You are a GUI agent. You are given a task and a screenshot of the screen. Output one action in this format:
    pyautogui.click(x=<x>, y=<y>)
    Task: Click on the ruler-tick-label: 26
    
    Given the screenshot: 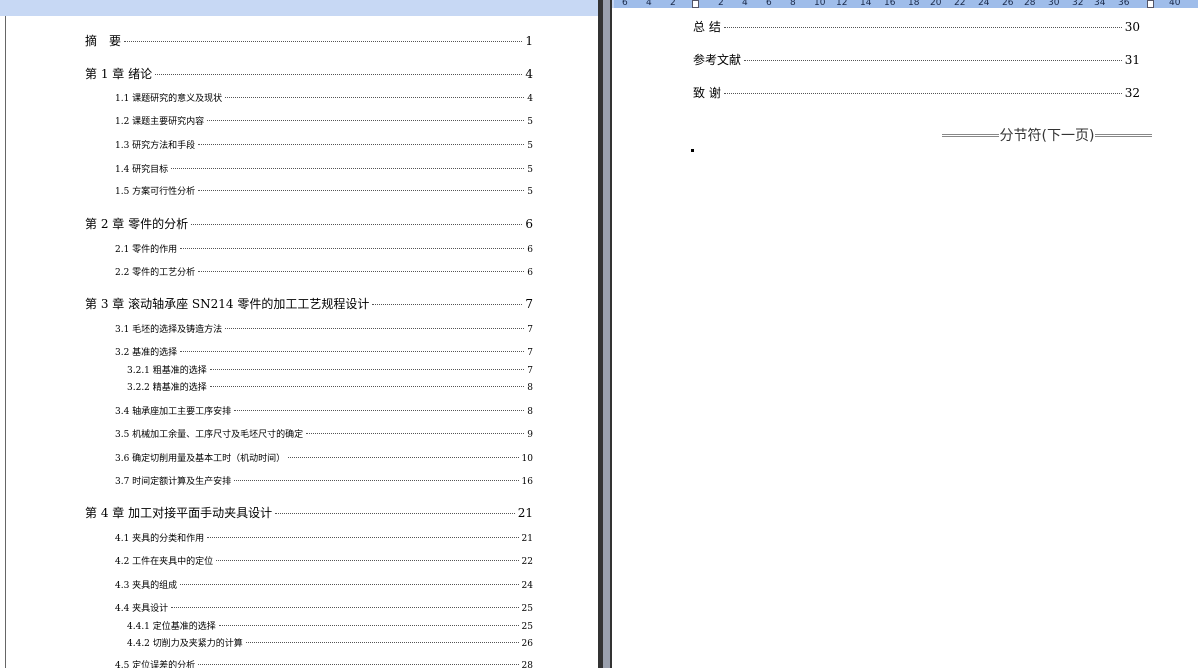 What is the action you would take?
    pyautogui.click(x=1008, y=4)
    